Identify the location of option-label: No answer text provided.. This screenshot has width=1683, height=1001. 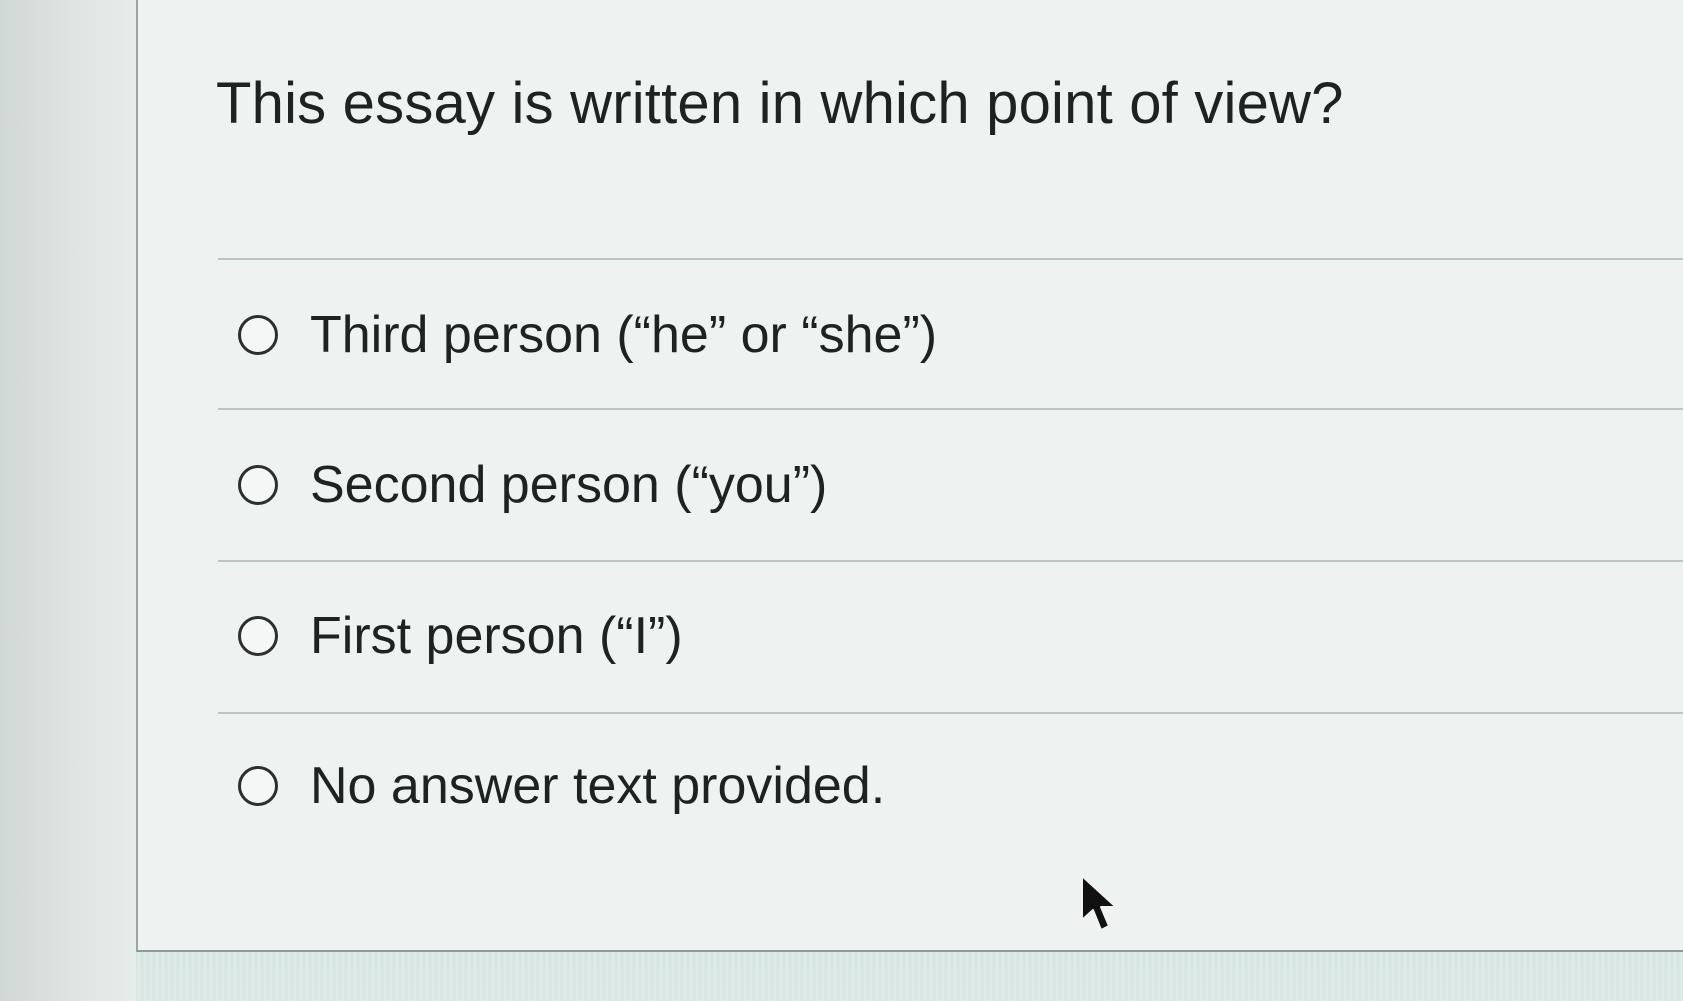
(598, 786).